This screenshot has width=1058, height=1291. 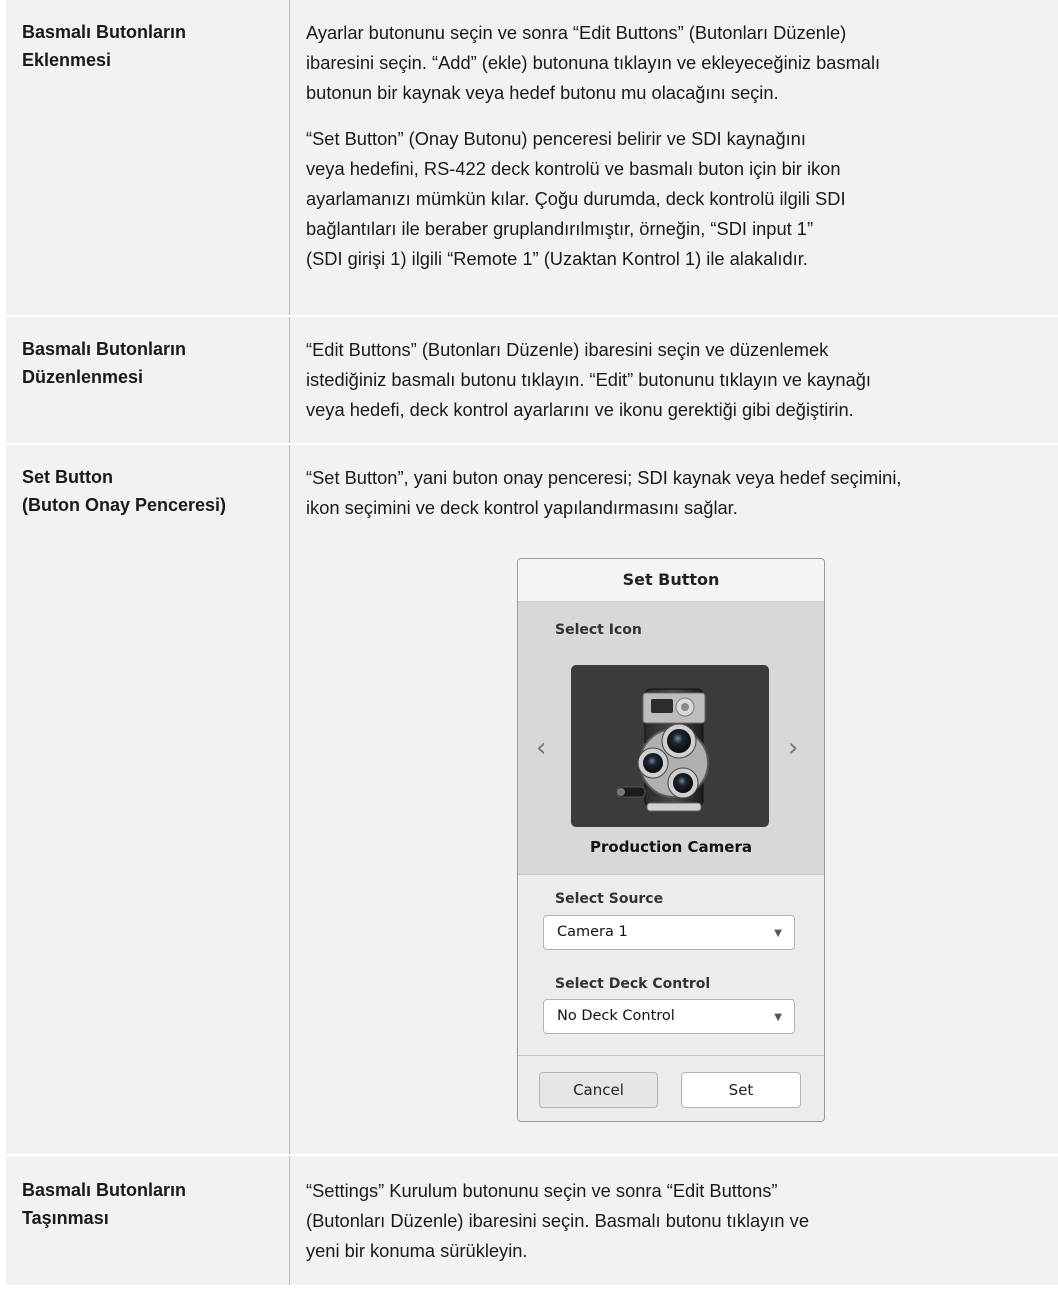 I want to click on text-line: yeni bir konuma sürükleyin., so click(x=417, y=1250).